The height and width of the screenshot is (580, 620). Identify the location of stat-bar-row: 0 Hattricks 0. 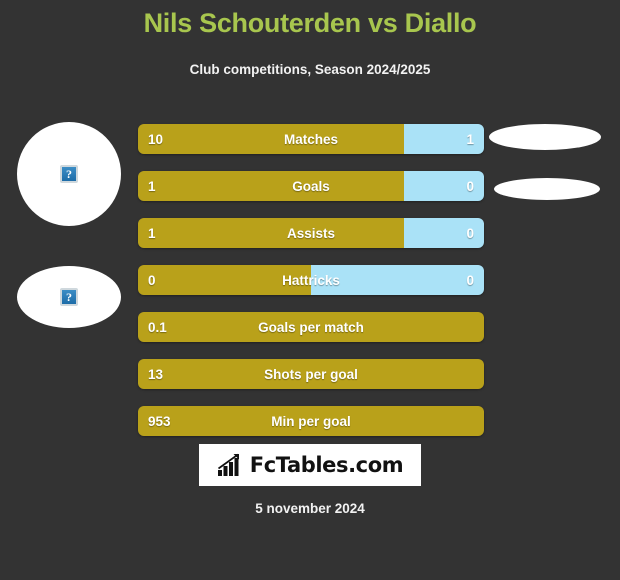
(311, 280).